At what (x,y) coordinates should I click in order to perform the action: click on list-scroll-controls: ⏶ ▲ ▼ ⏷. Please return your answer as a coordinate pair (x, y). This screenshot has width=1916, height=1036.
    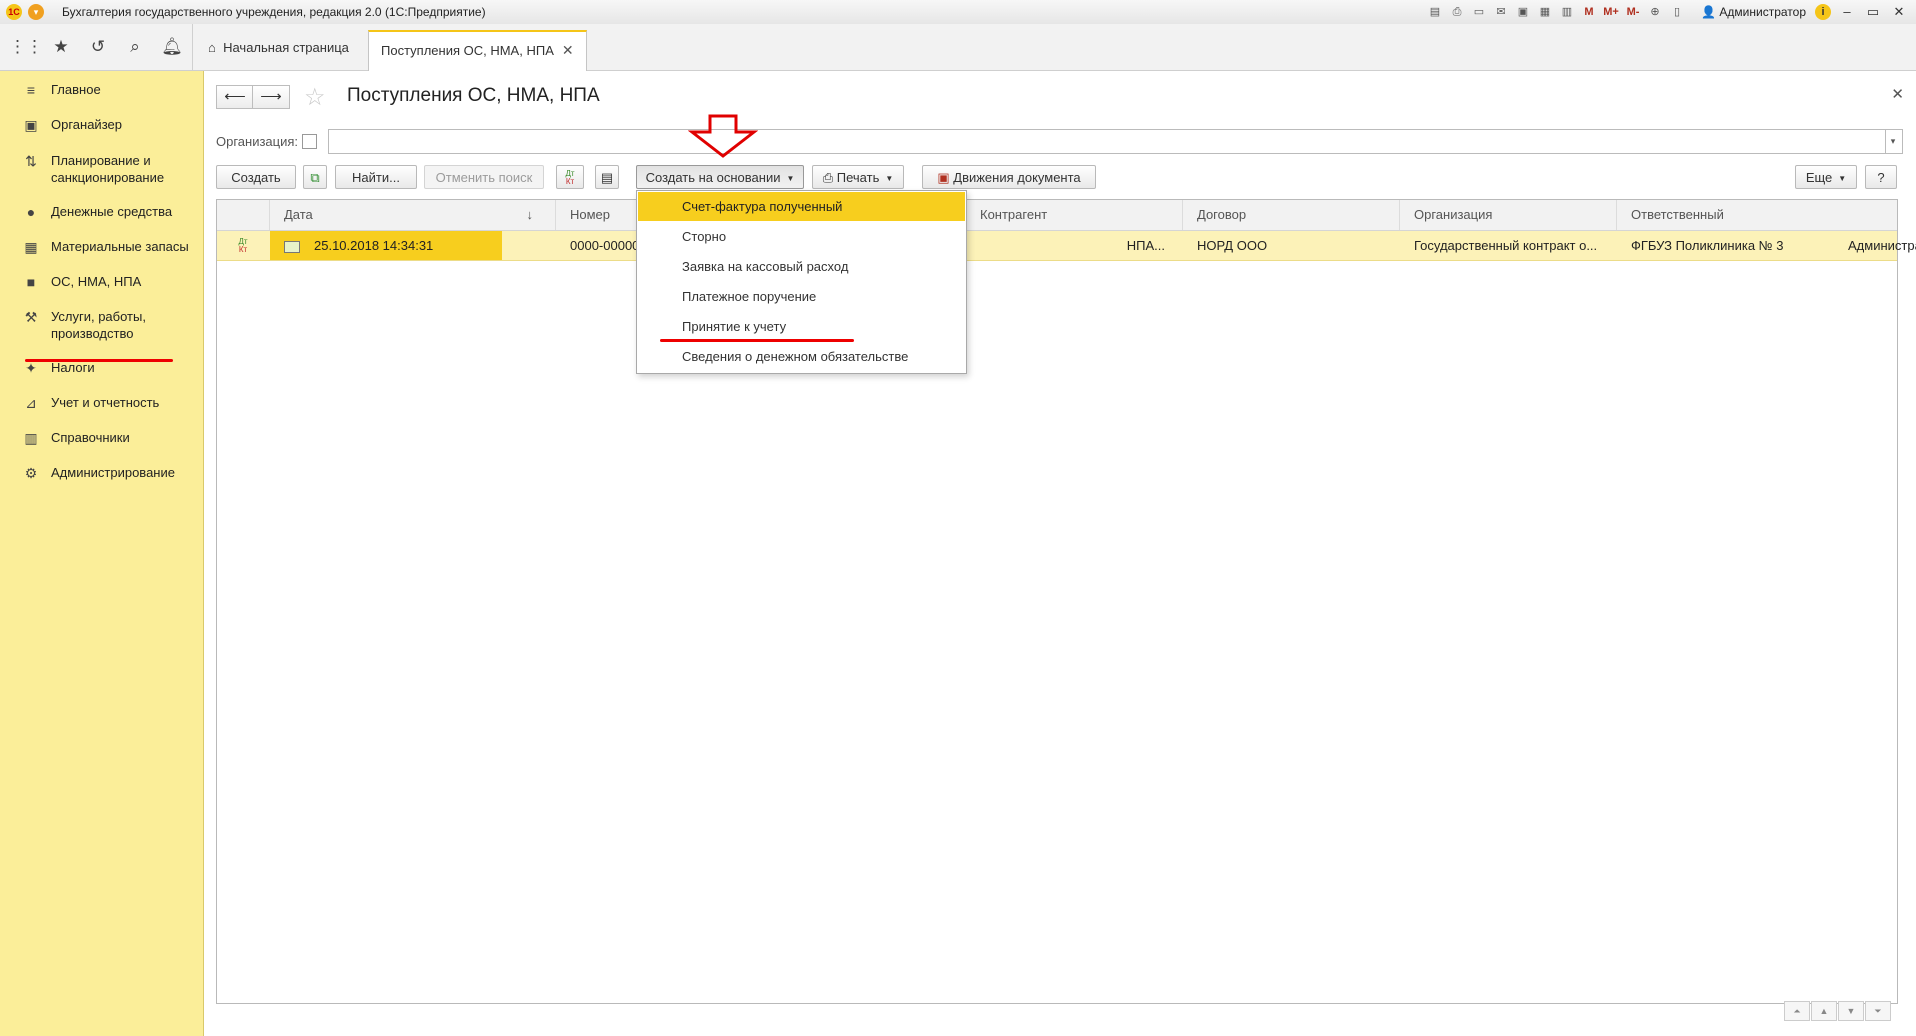
    Looking at the image, I should click on (1837, 1011).